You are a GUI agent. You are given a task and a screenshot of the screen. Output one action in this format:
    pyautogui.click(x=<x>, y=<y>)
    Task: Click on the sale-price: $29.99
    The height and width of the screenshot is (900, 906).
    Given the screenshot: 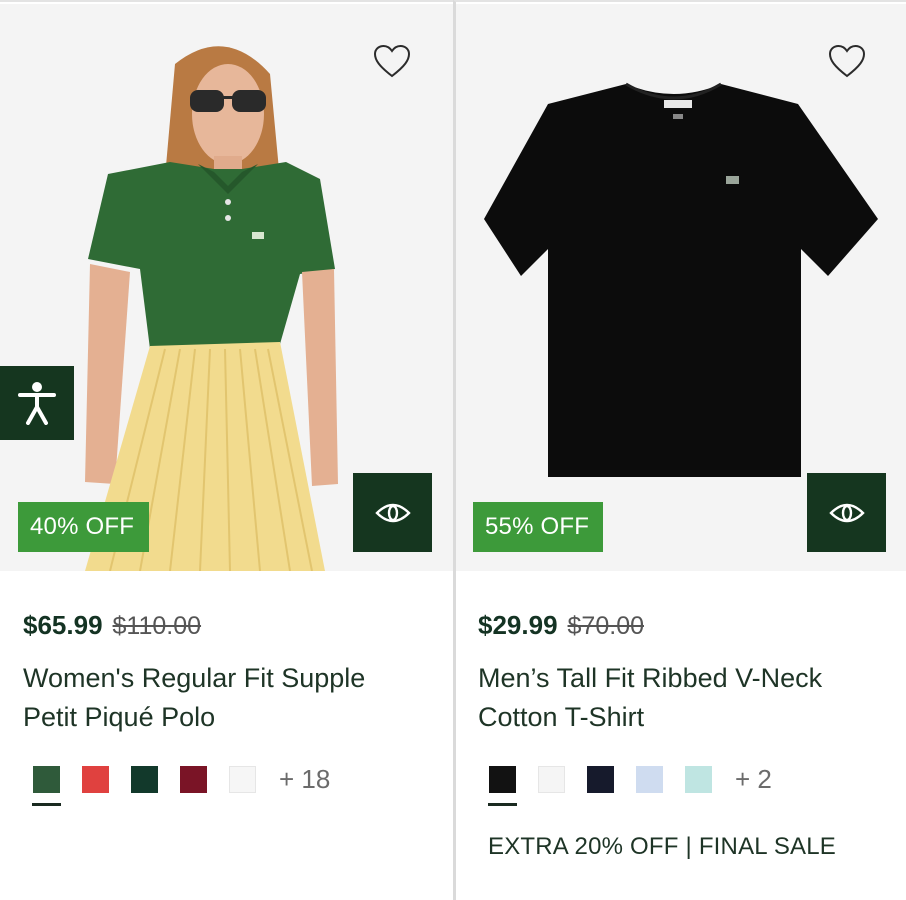 What is the action you would take?
    pyautogui.click(x=518, y=625)
    